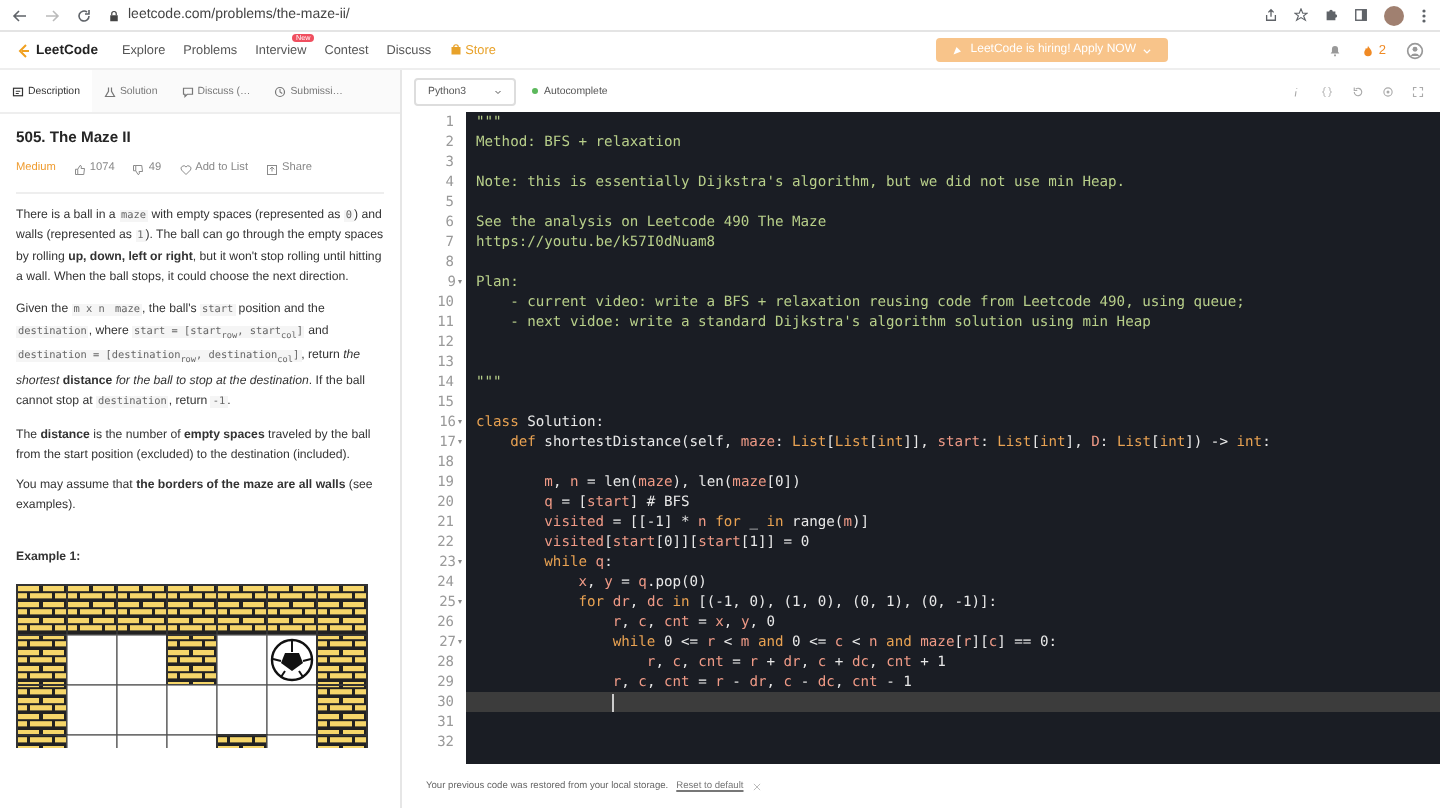 This screenshot has width=1440, height=808. I want to click on reload-icon, so click(84, 15).